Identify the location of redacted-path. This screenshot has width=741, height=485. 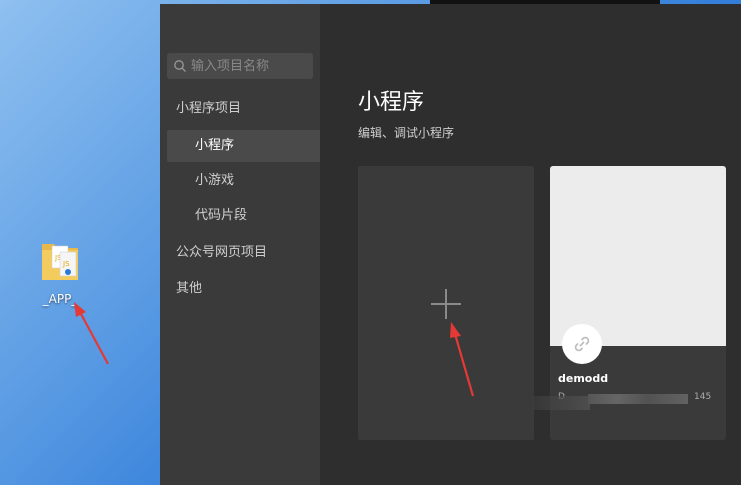
(638, 399).